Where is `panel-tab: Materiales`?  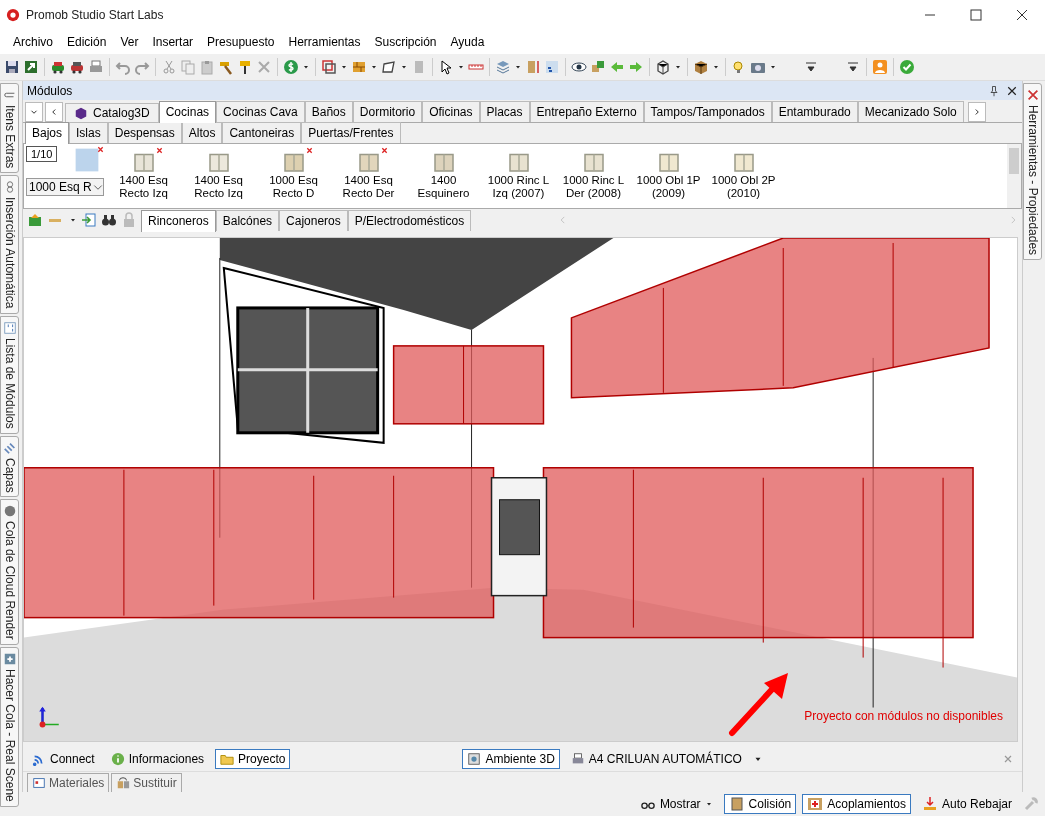
panel-tab: Materiales is located at coordinates (68, 782).